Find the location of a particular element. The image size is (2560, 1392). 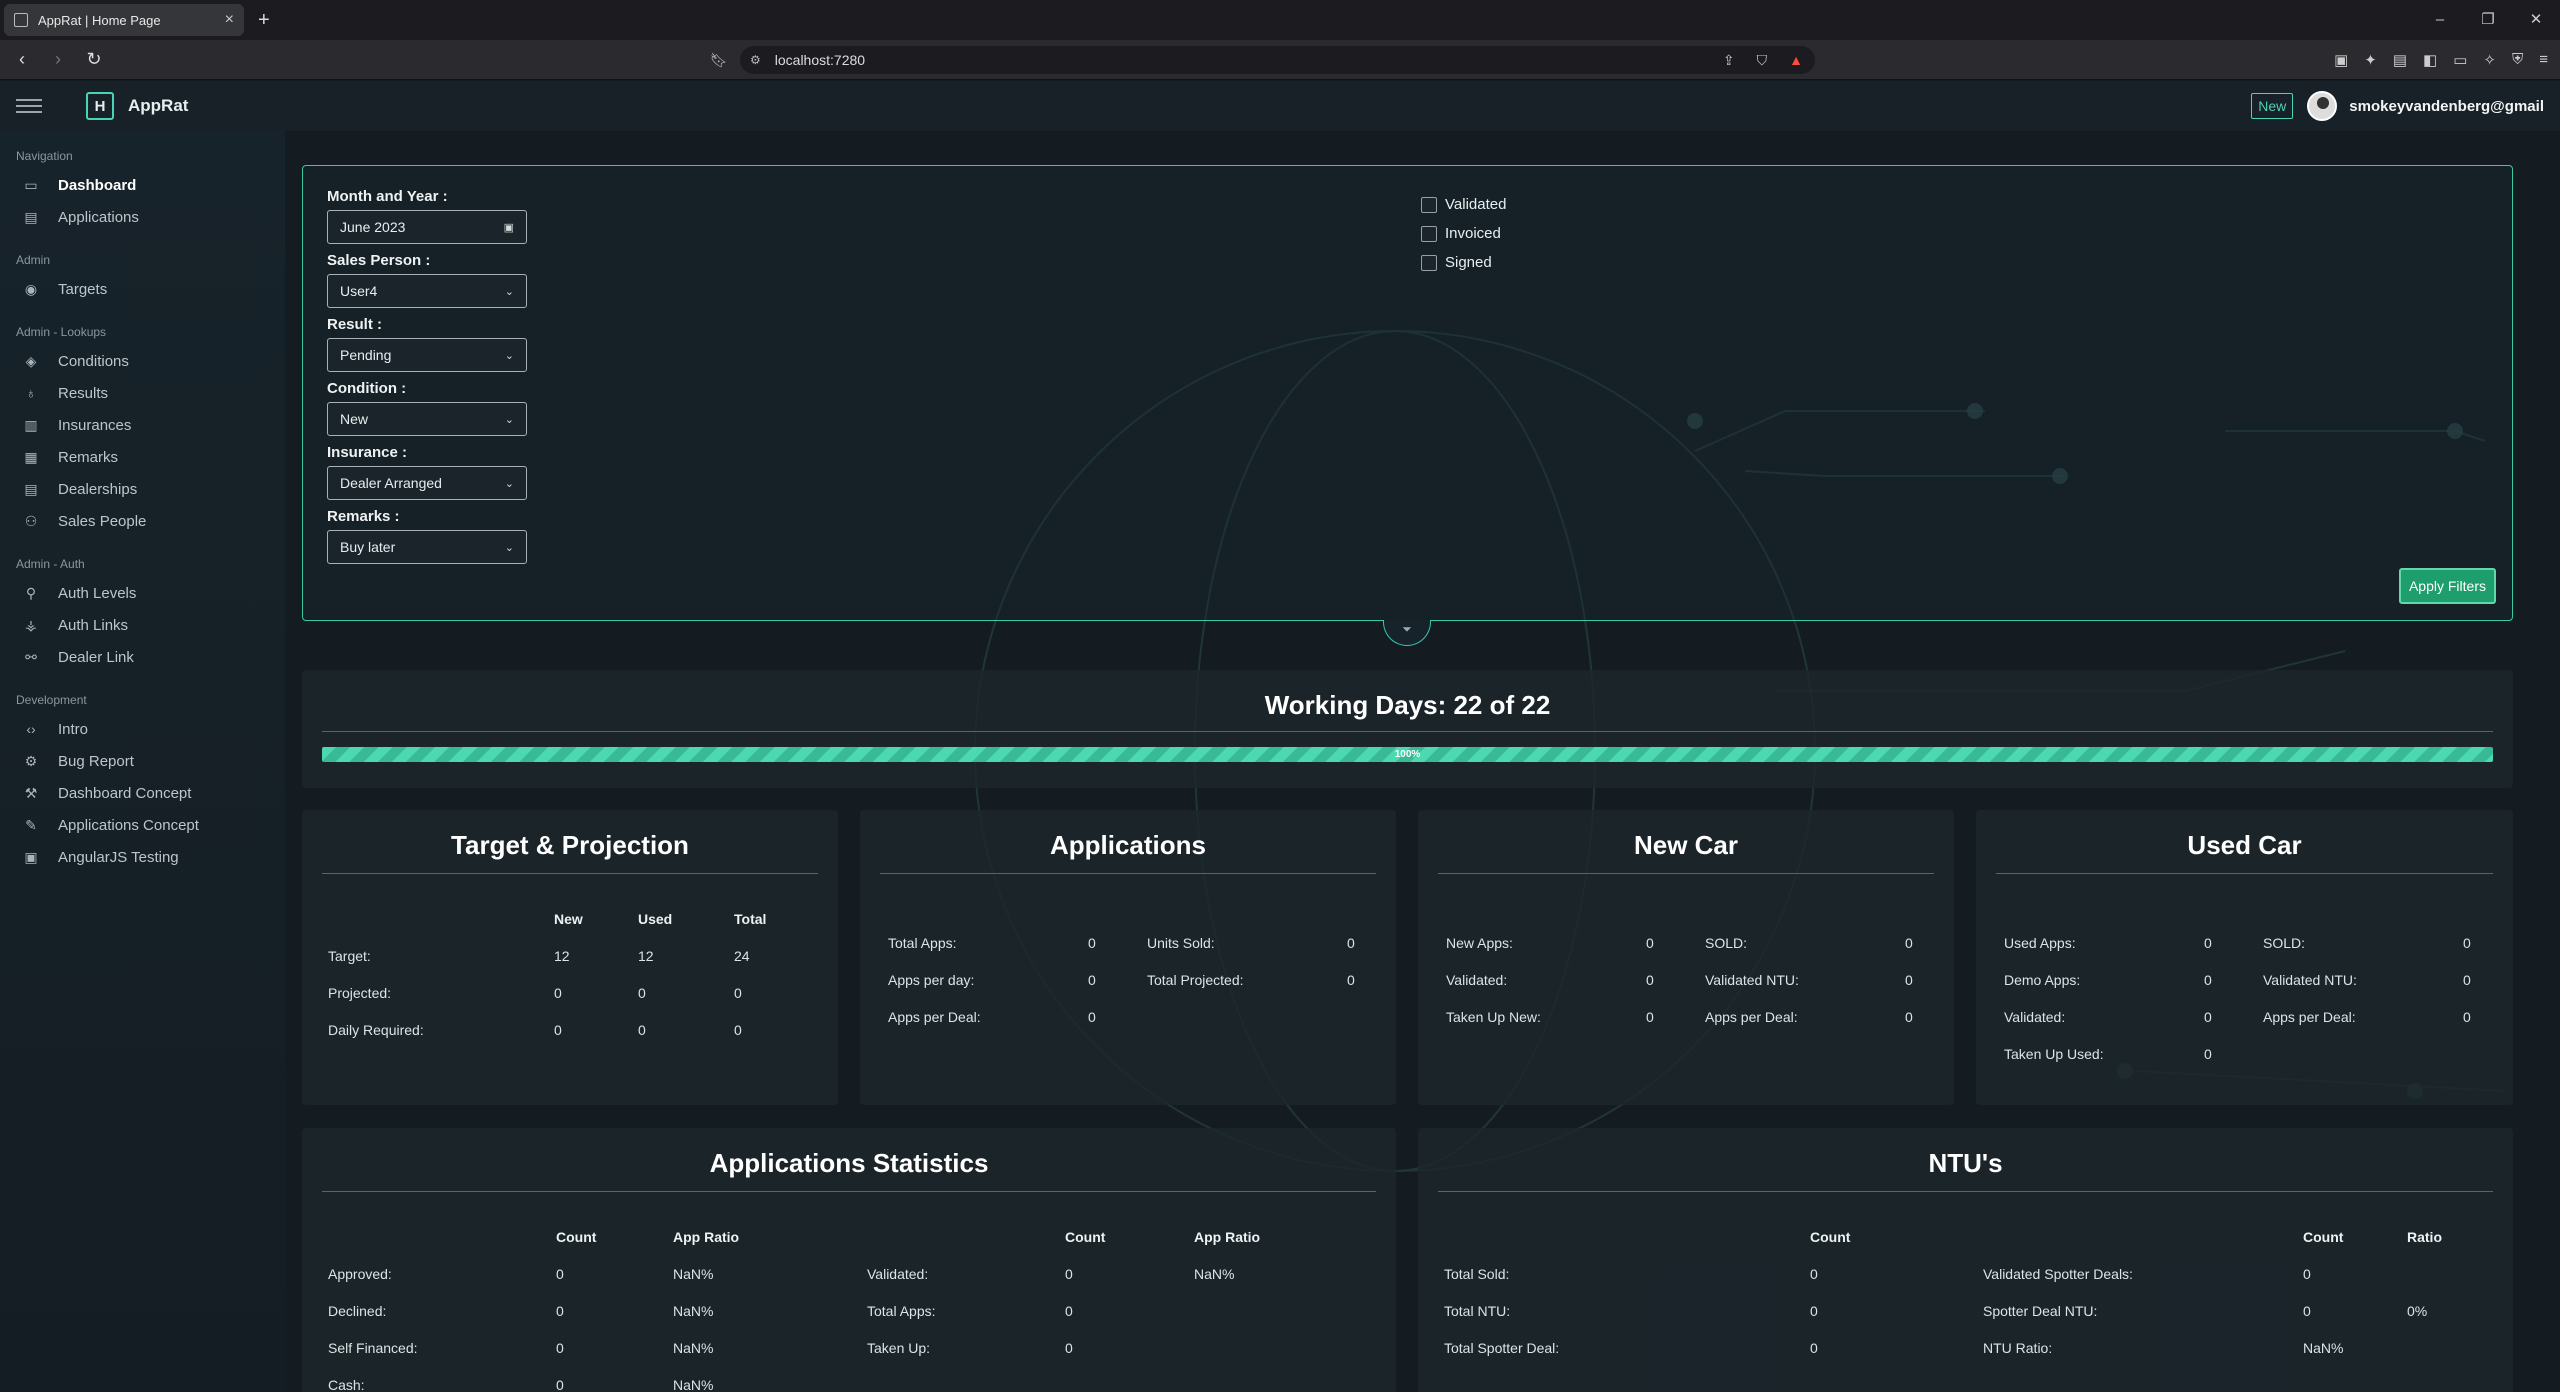

invoiced-checkbox: Invoiced is located at coordinates (1463, 233).